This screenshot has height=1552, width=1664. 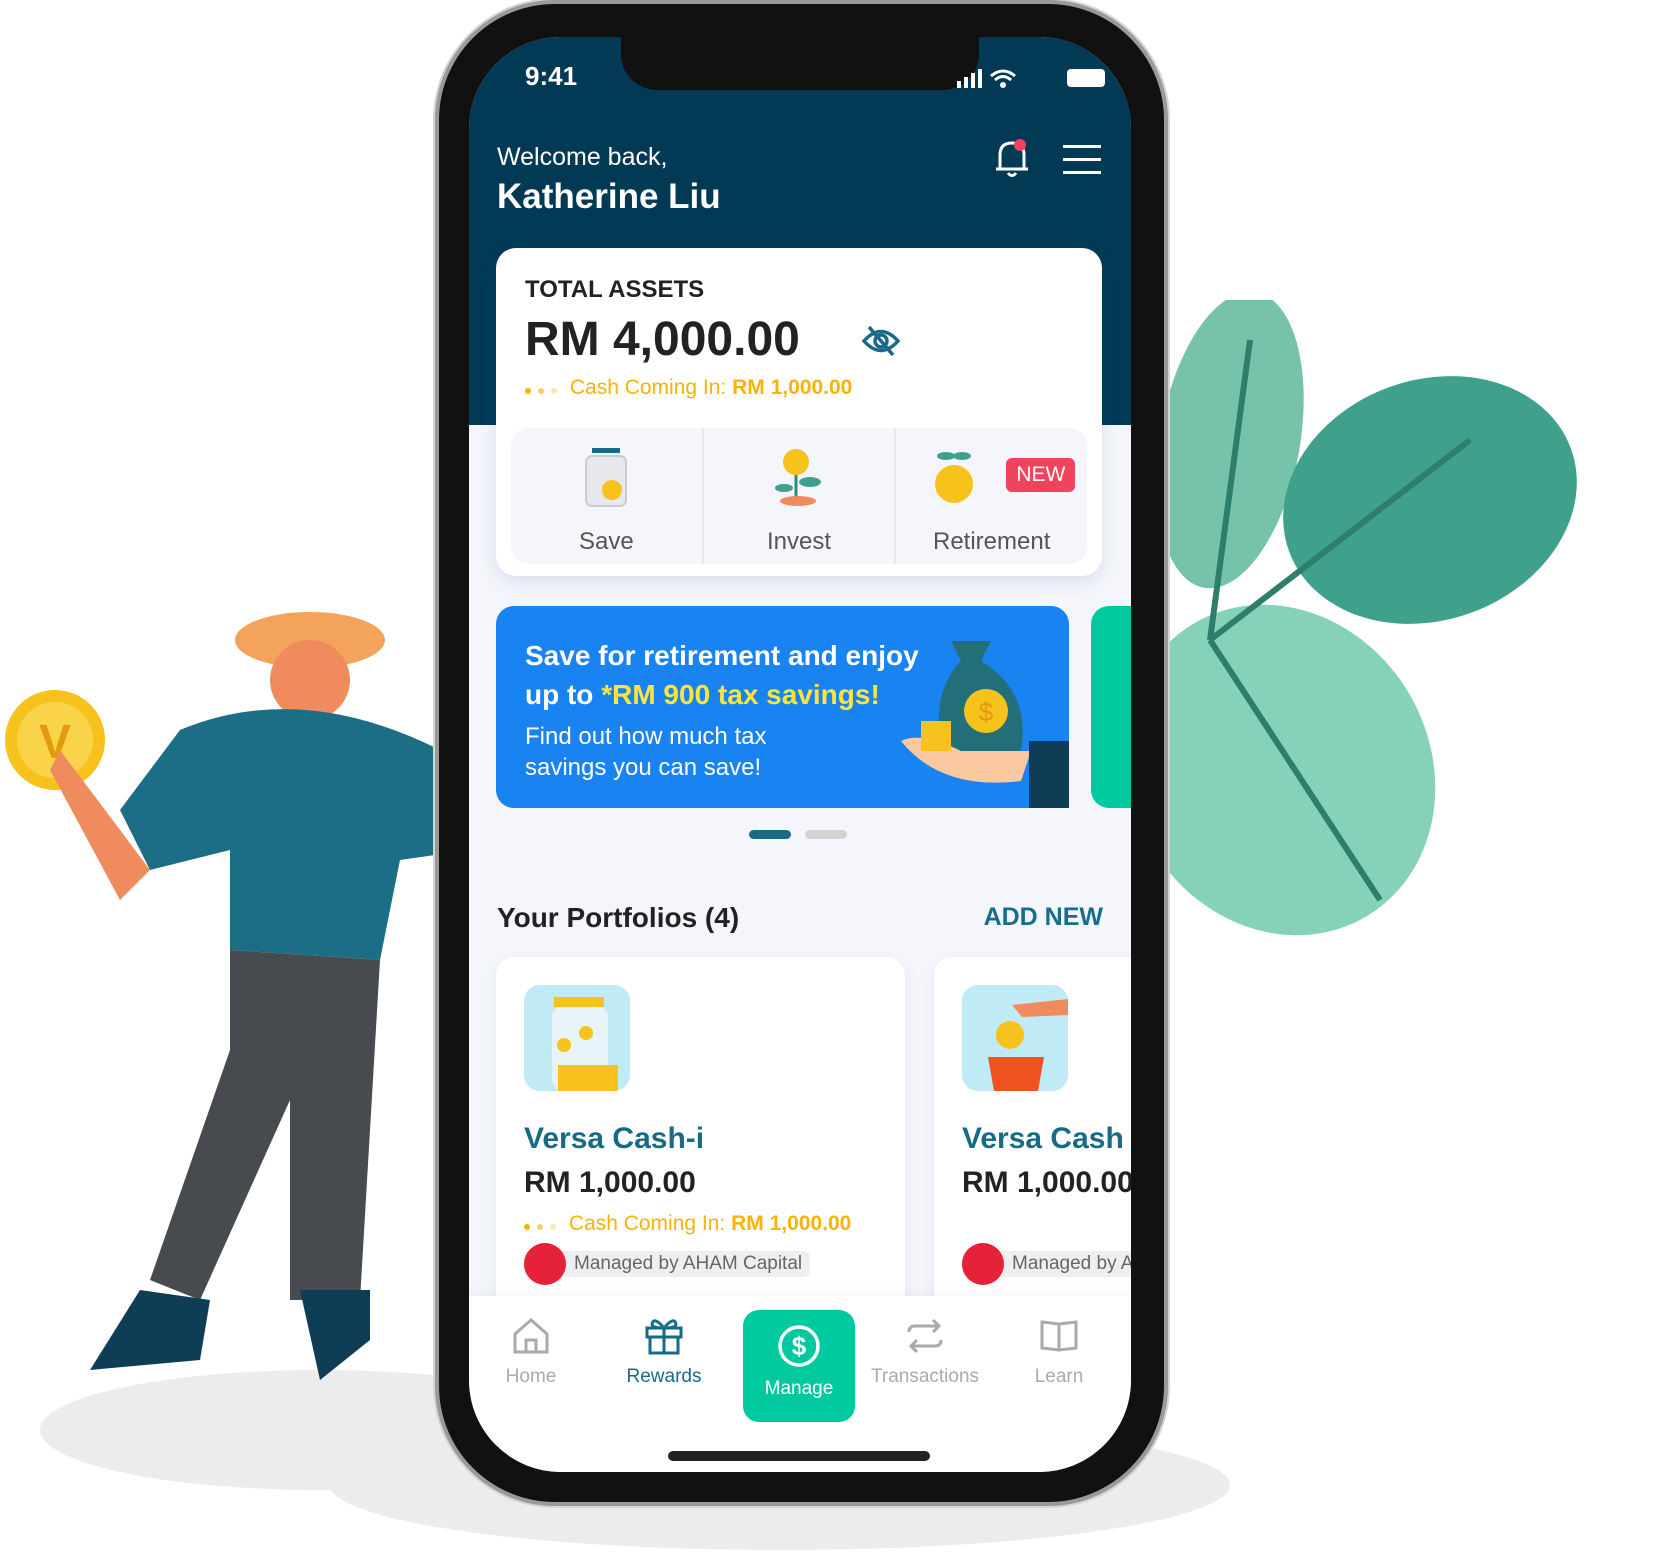 I want to click on banner-title-highlight: *RM 900 tax savings!, so click(x=740, y=694).